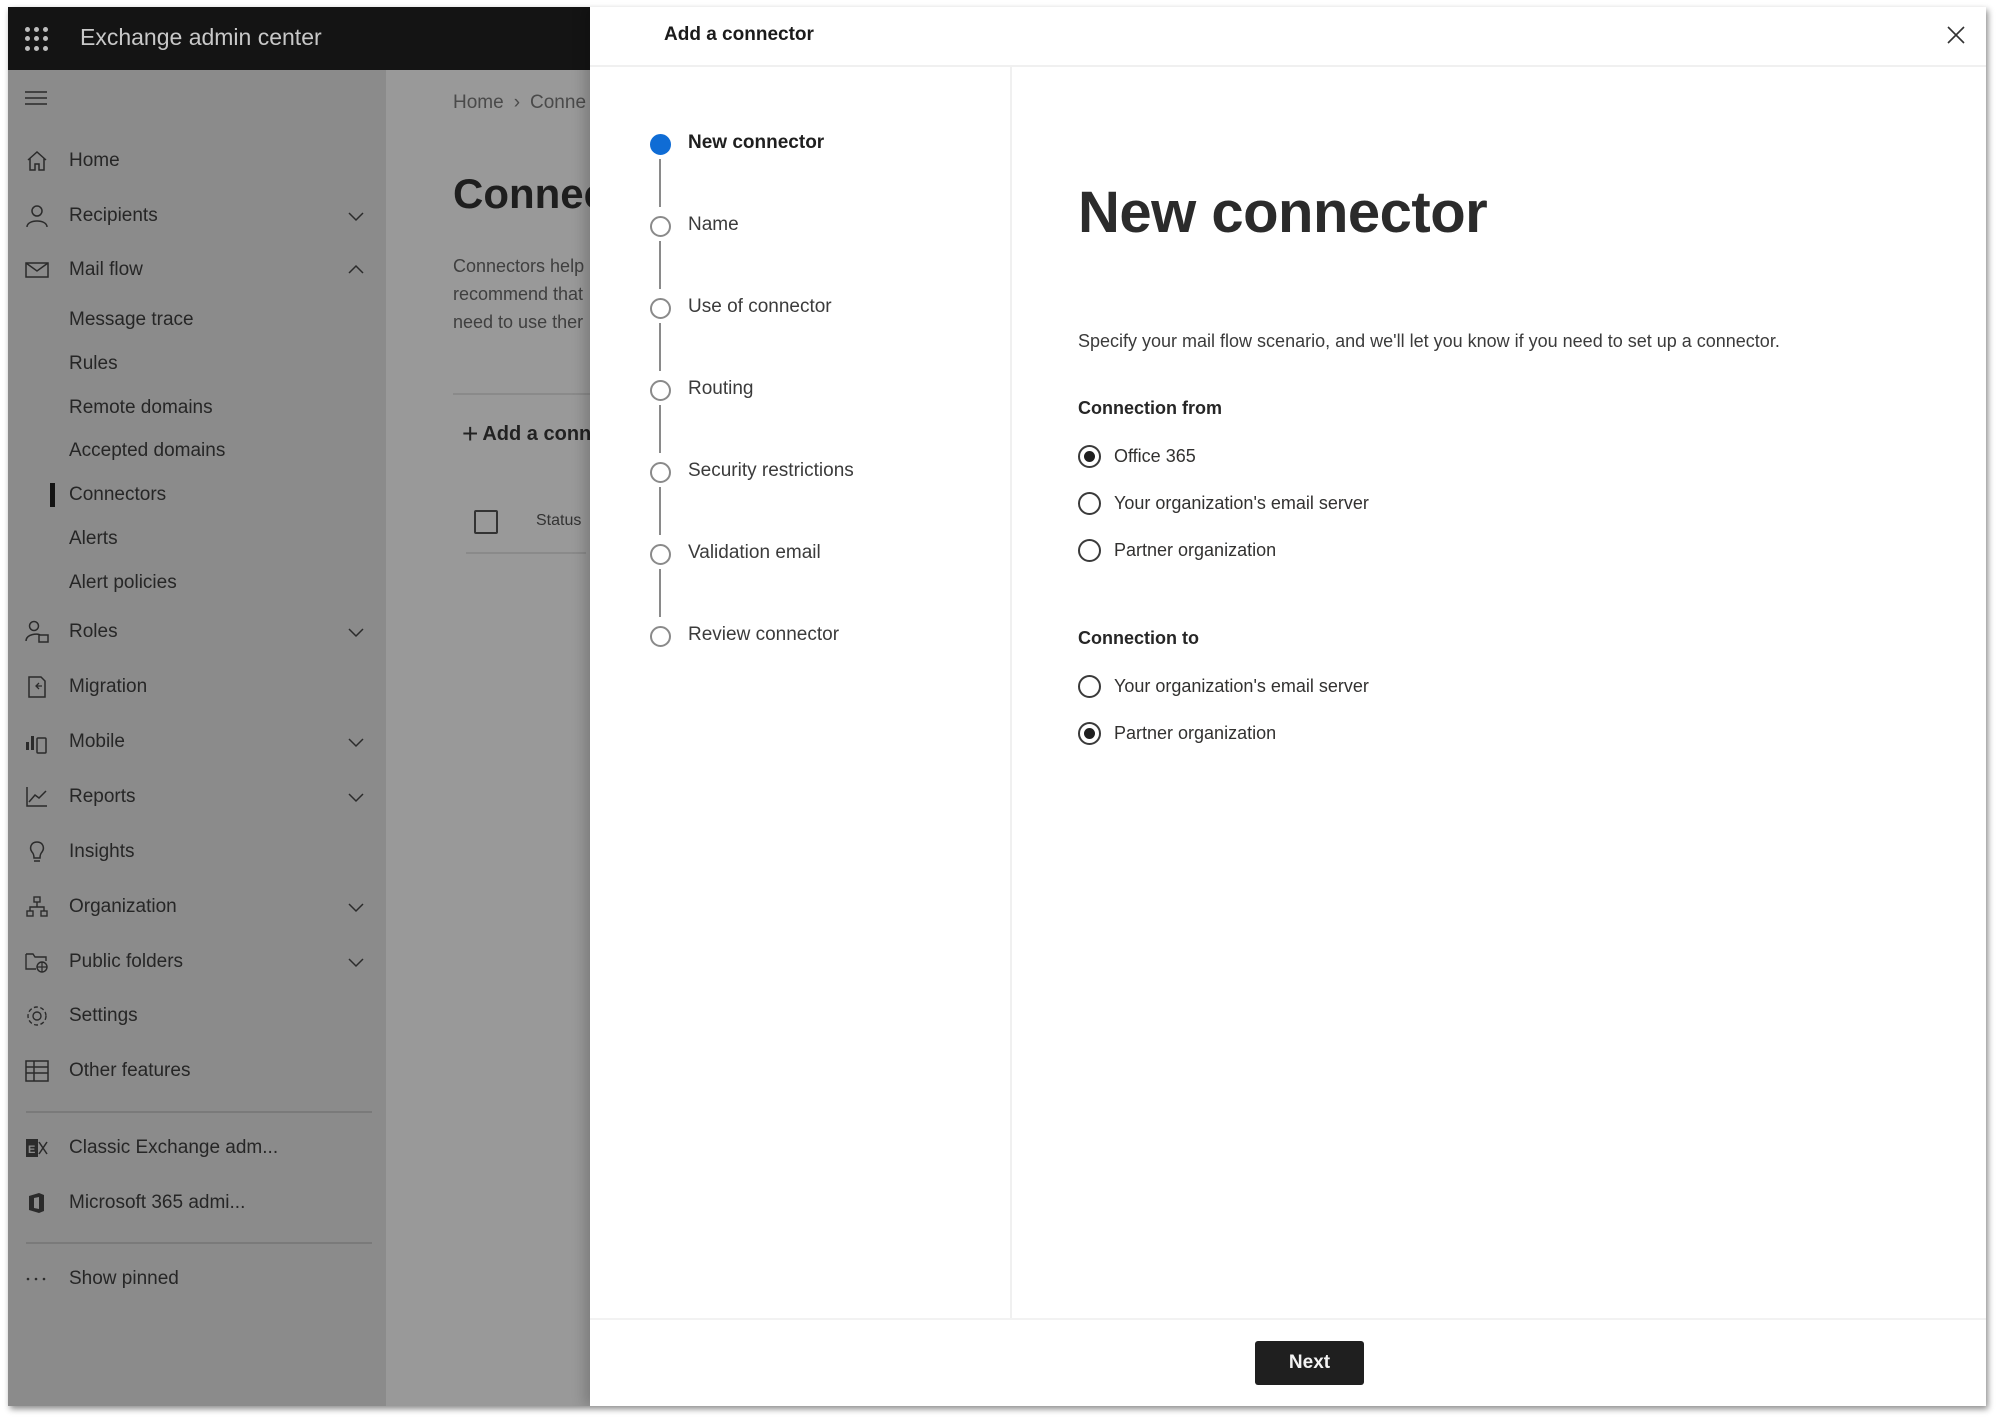 This screenshot has height=1420, width=1999. Describe the element at coordinates (123, 906) in the screenshot. I see `sidebar-item-label: Organization` at that location.